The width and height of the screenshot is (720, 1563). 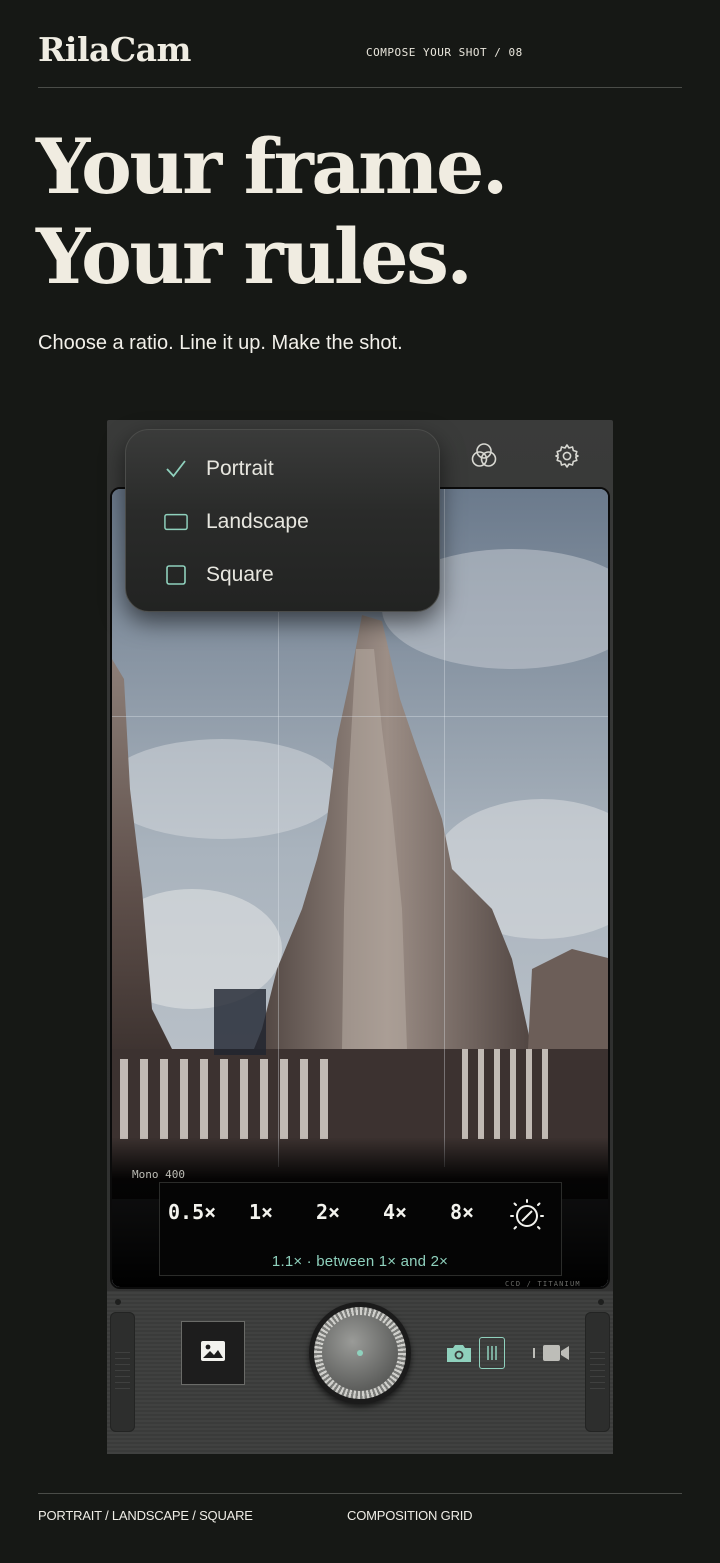 I want to click on ratio-option-square: Square, so click(x=283, y=575).